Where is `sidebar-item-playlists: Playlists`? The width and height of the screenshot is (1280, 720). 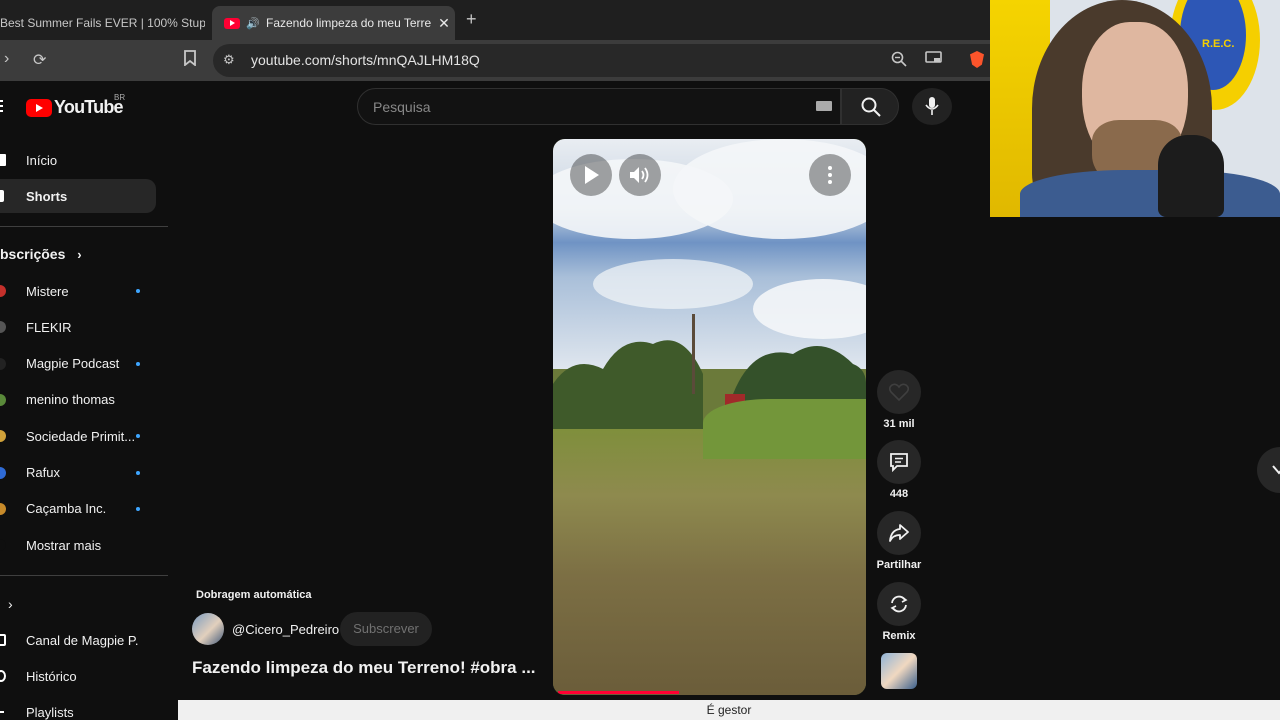 sidebar-item-playlists: Playlists is located at coordinates (78, 707).